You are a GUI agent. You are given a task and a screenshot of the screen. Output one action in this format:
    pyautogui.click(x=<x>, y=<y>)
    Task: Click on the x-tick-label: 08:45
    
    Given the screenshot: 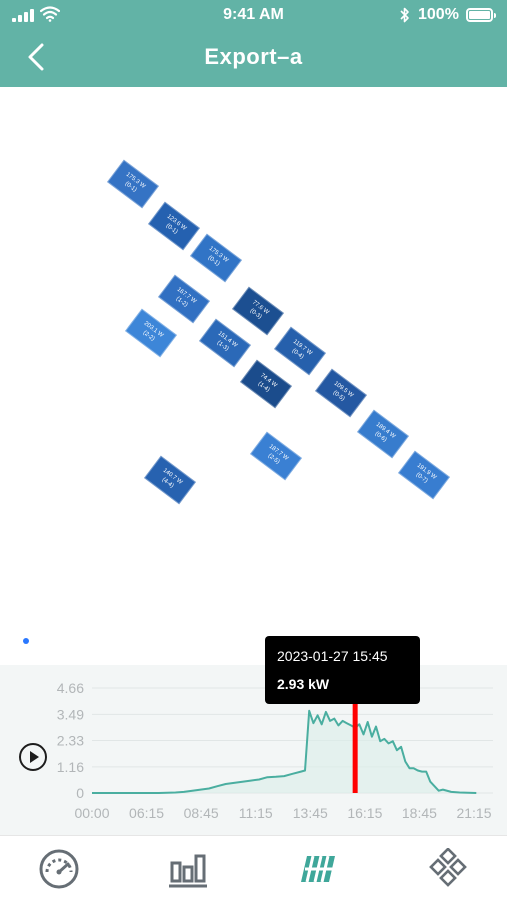 What is the action you would take?
    pyautogui.click(x=201, y=813)
    